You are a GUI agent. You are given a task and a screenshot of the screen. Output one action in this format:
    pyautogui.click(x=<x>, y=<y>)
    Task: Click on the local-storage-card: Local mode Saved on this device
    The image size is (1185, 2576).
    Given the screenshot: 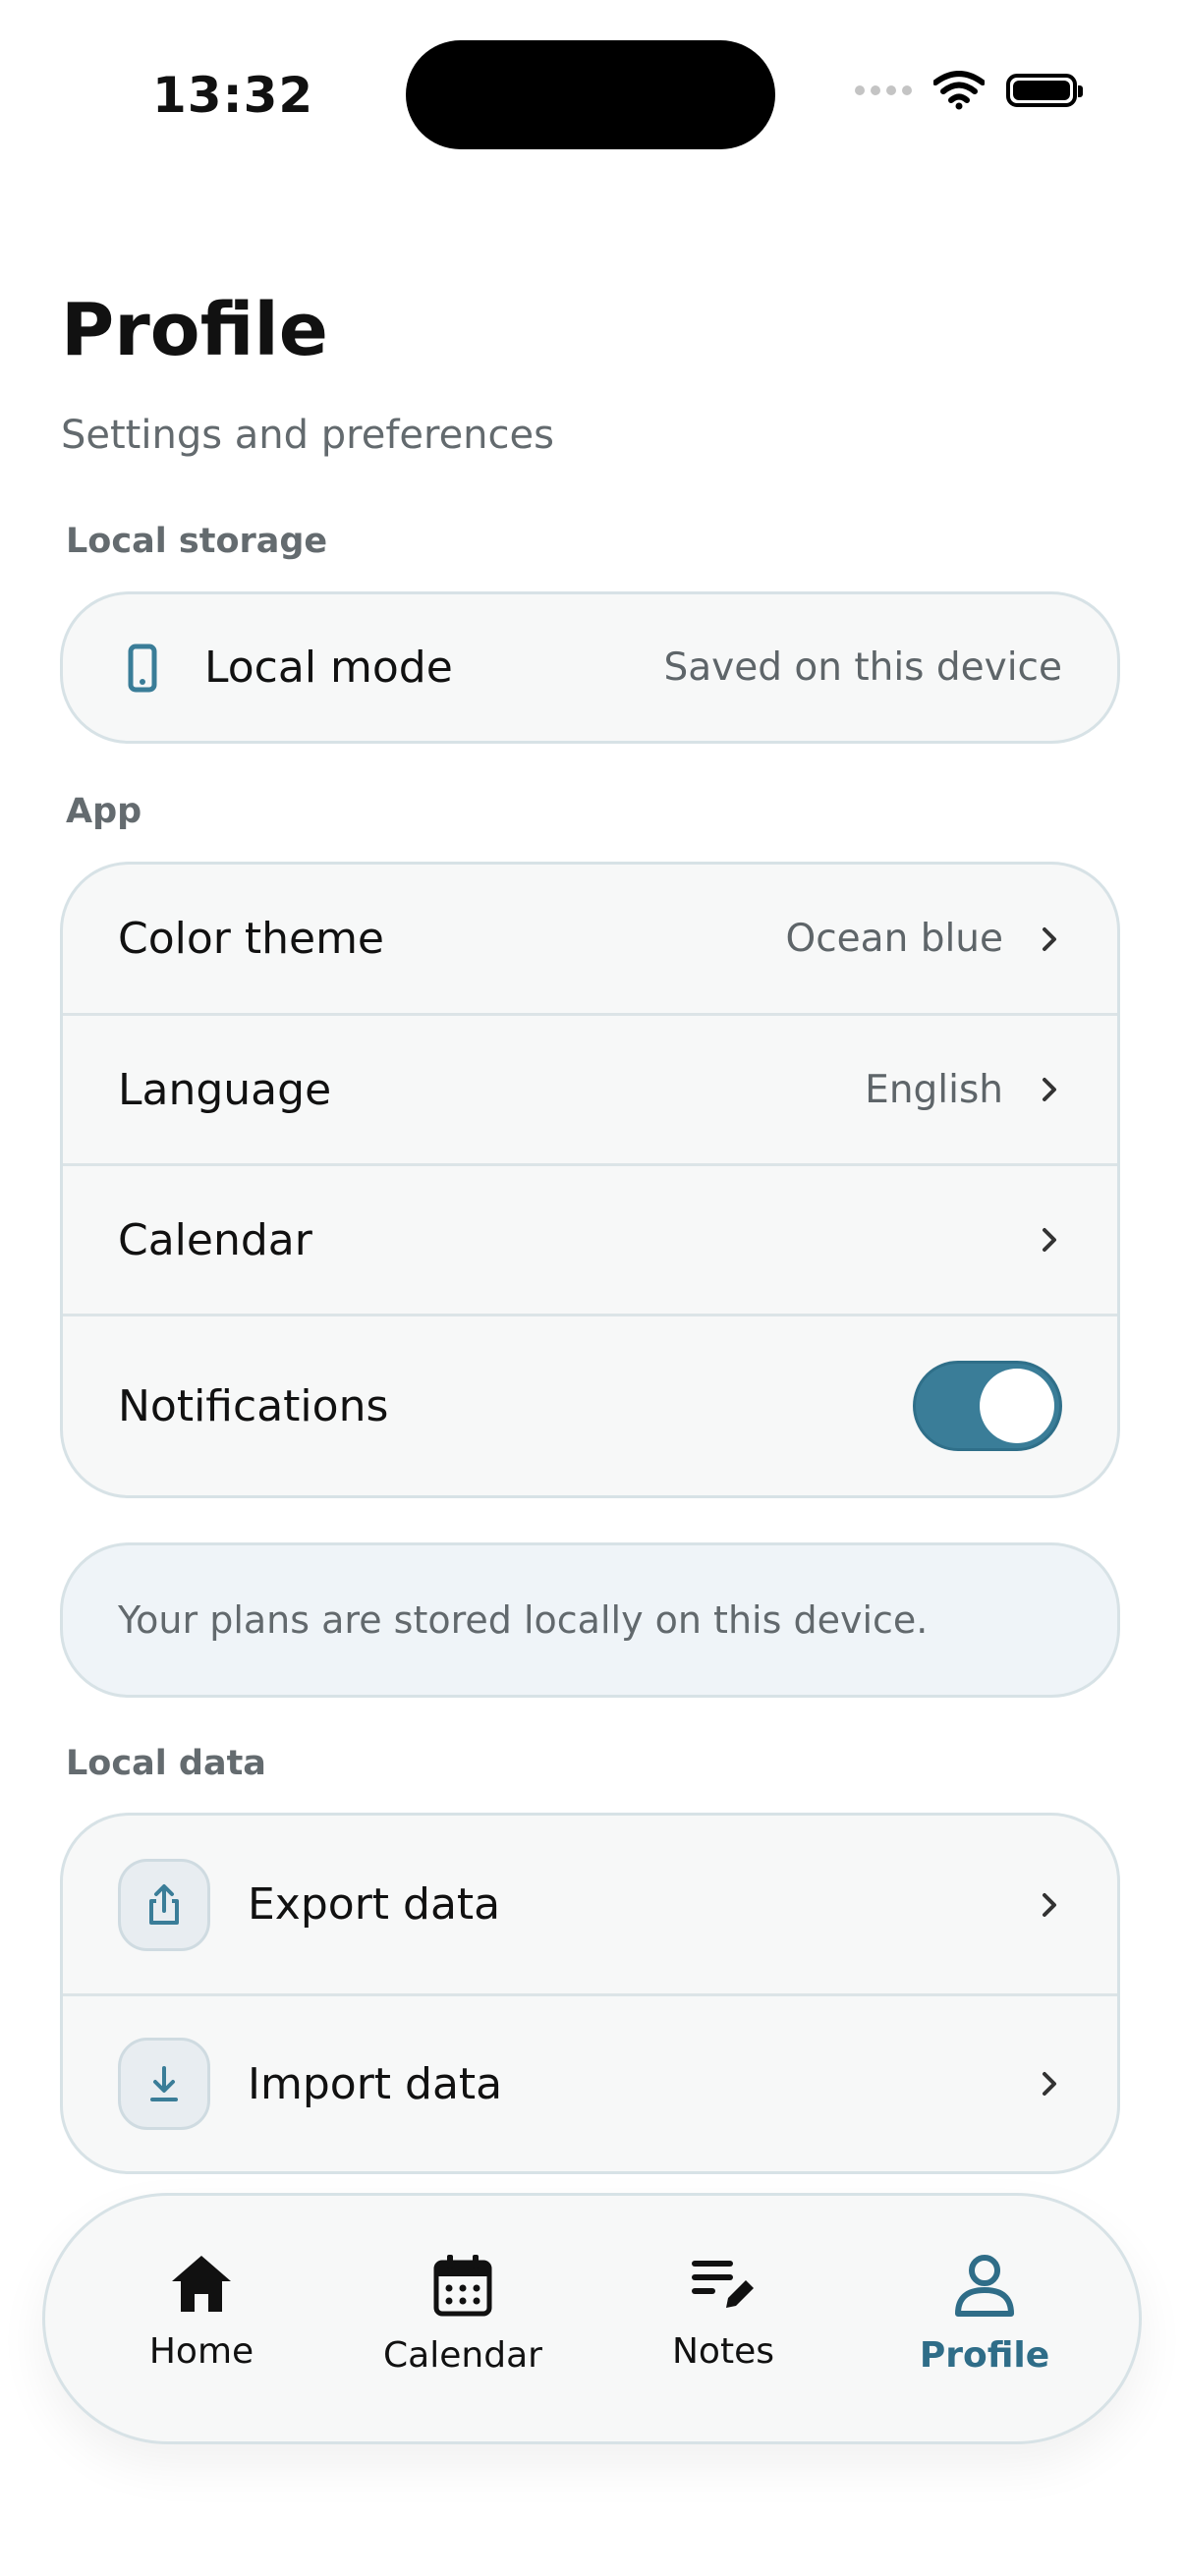 What is the action you would take?
    pyautogui.click(x=590, y=667)
    